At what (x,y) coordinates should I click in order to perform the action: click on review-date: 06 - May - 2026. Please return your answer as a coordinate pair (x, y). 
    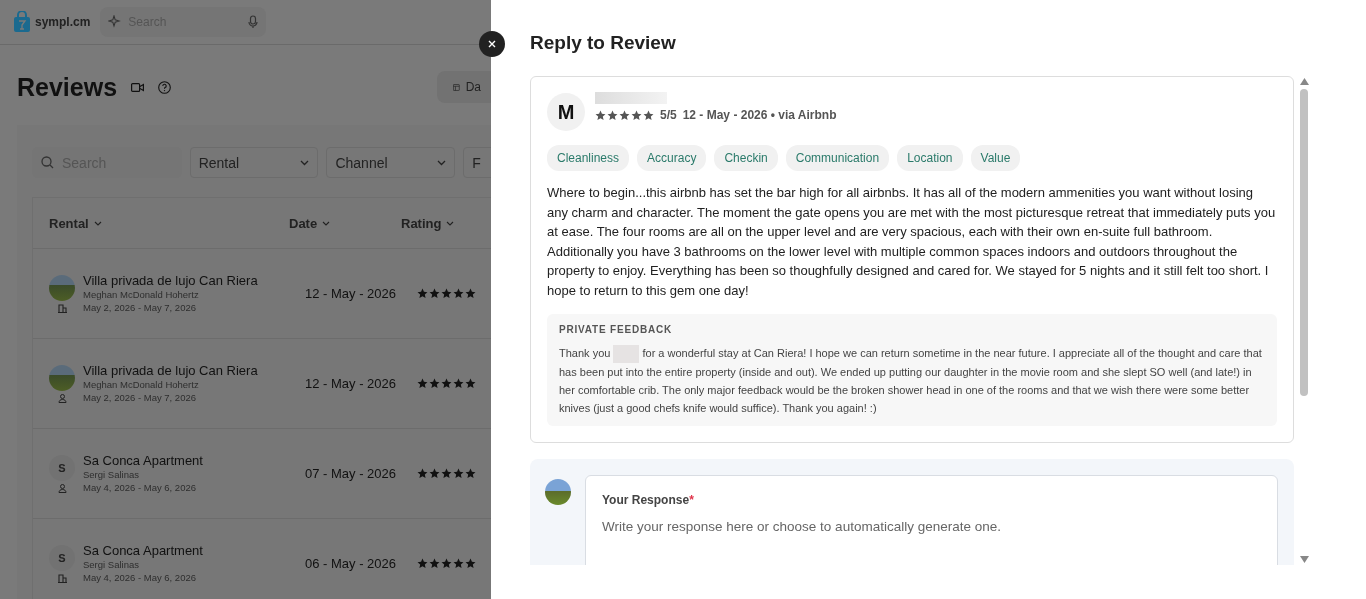
    Looking at the image, I should click on (351, 563).